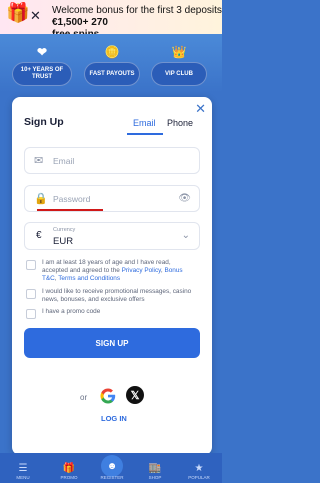 The image size is (320, 483). I want to click on badge-label: 10+ YEARS OF TRUST, so click(42, 73).